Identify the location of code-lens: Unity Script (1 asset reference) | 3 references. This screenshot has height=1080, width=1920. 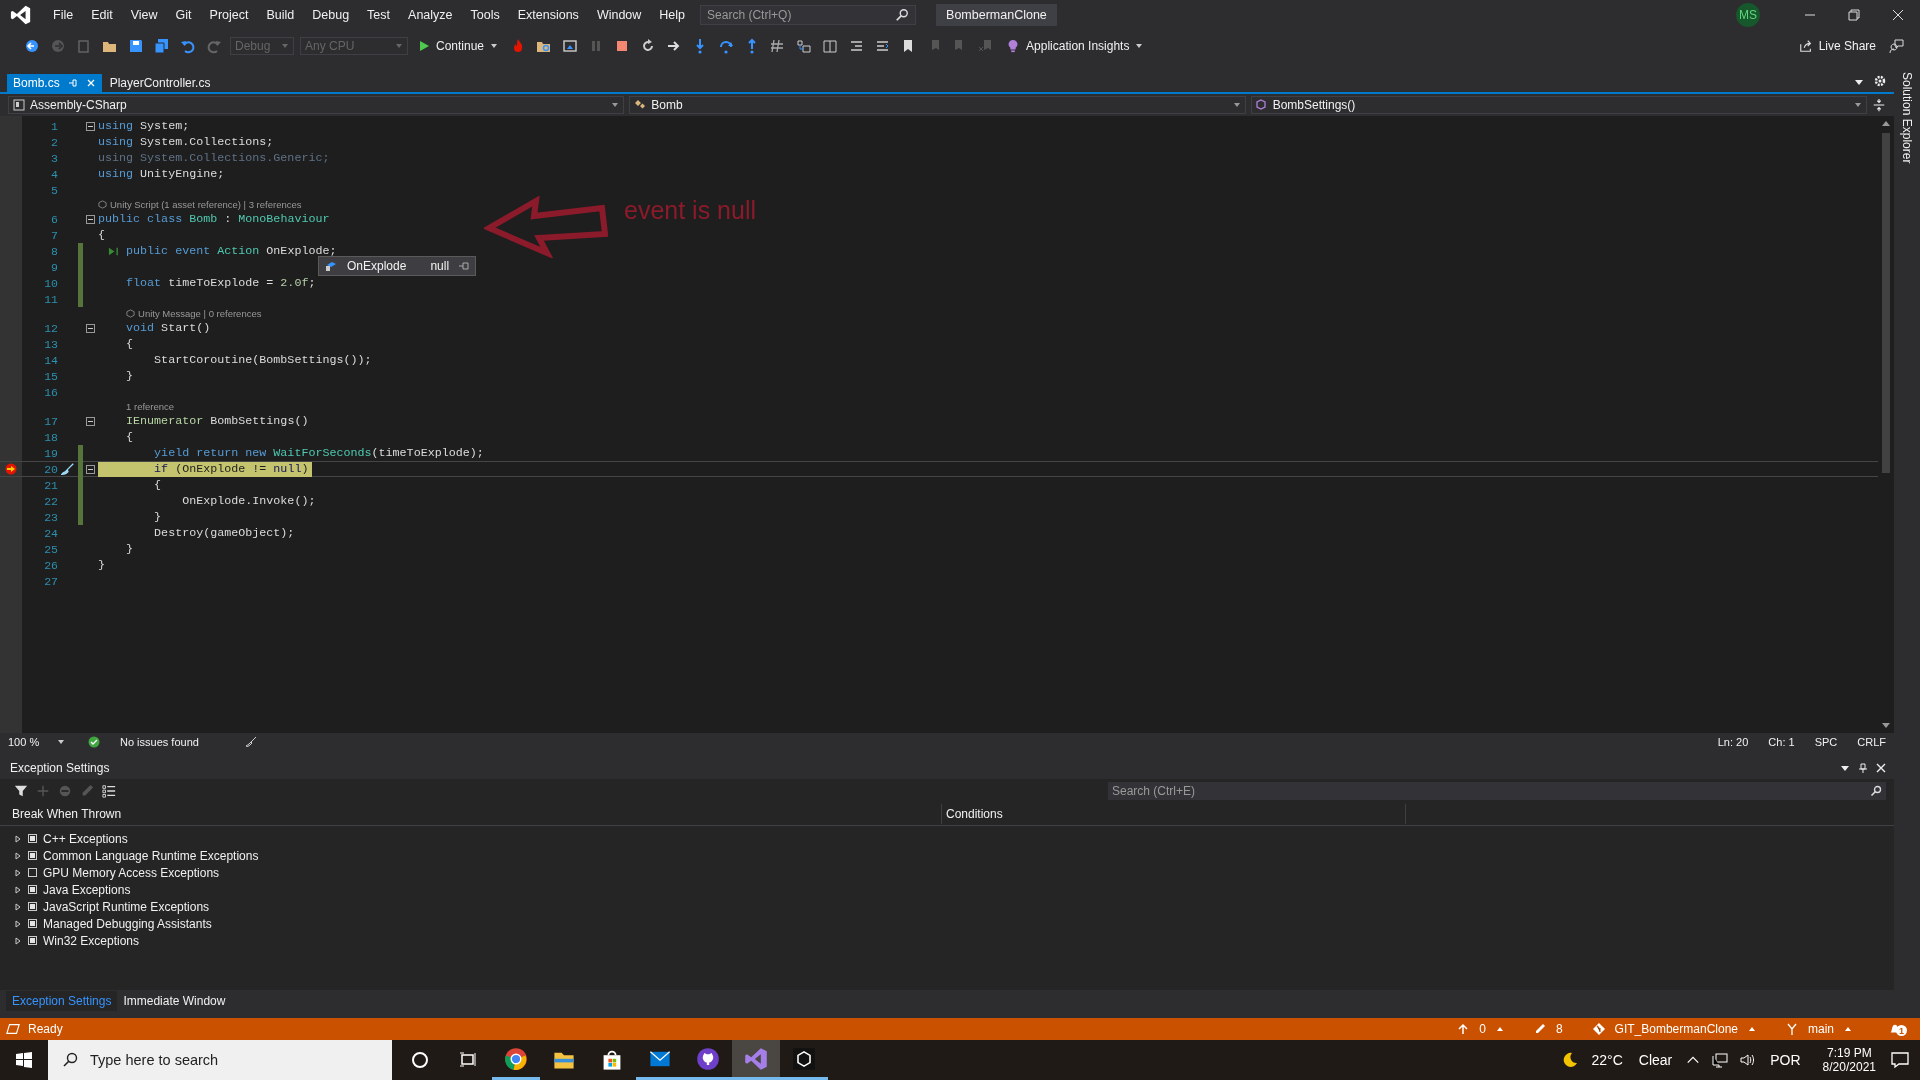
(200, 204).